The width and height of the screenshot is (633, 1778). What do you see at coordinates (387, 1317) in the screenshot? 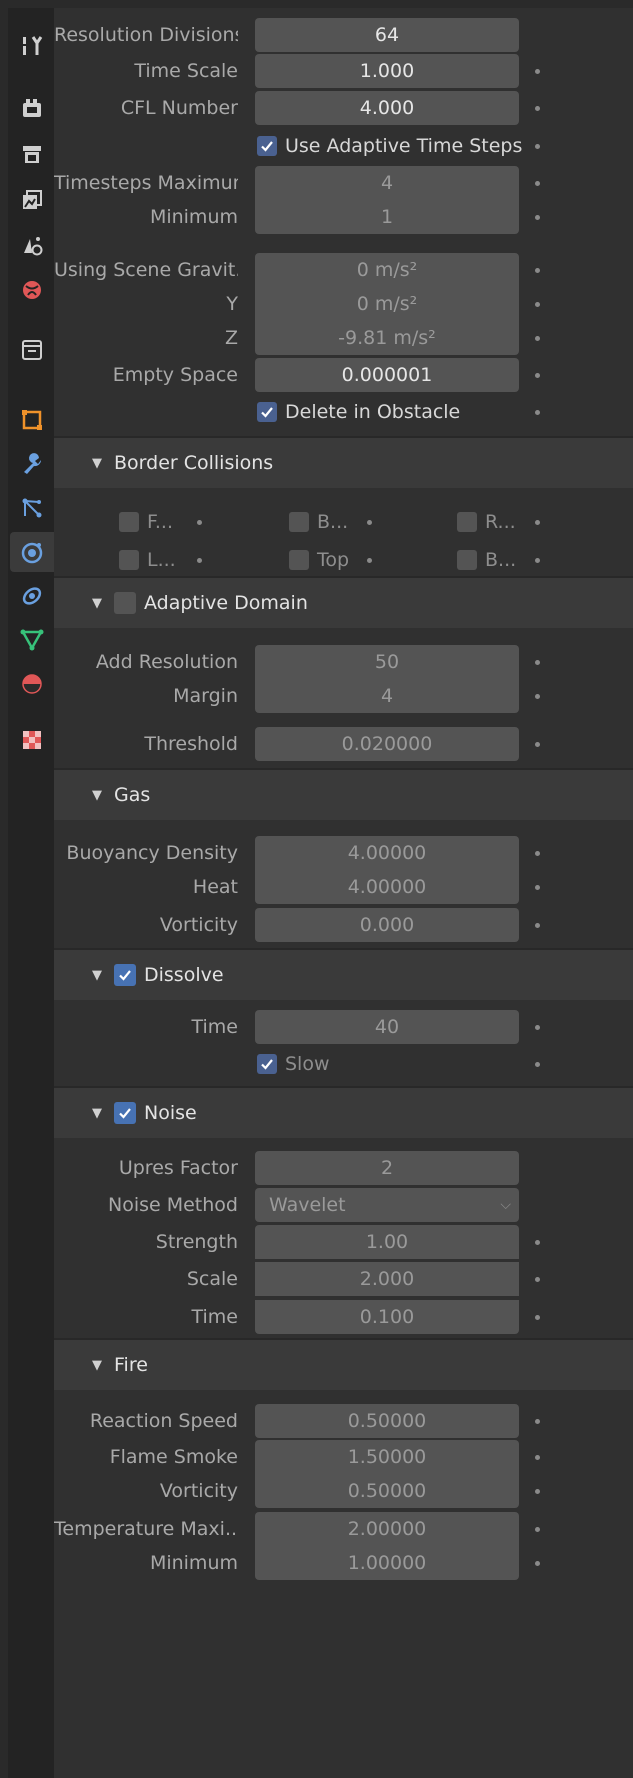
I see `noise-time-field: 0.100` at bounding box center [387, 1317].